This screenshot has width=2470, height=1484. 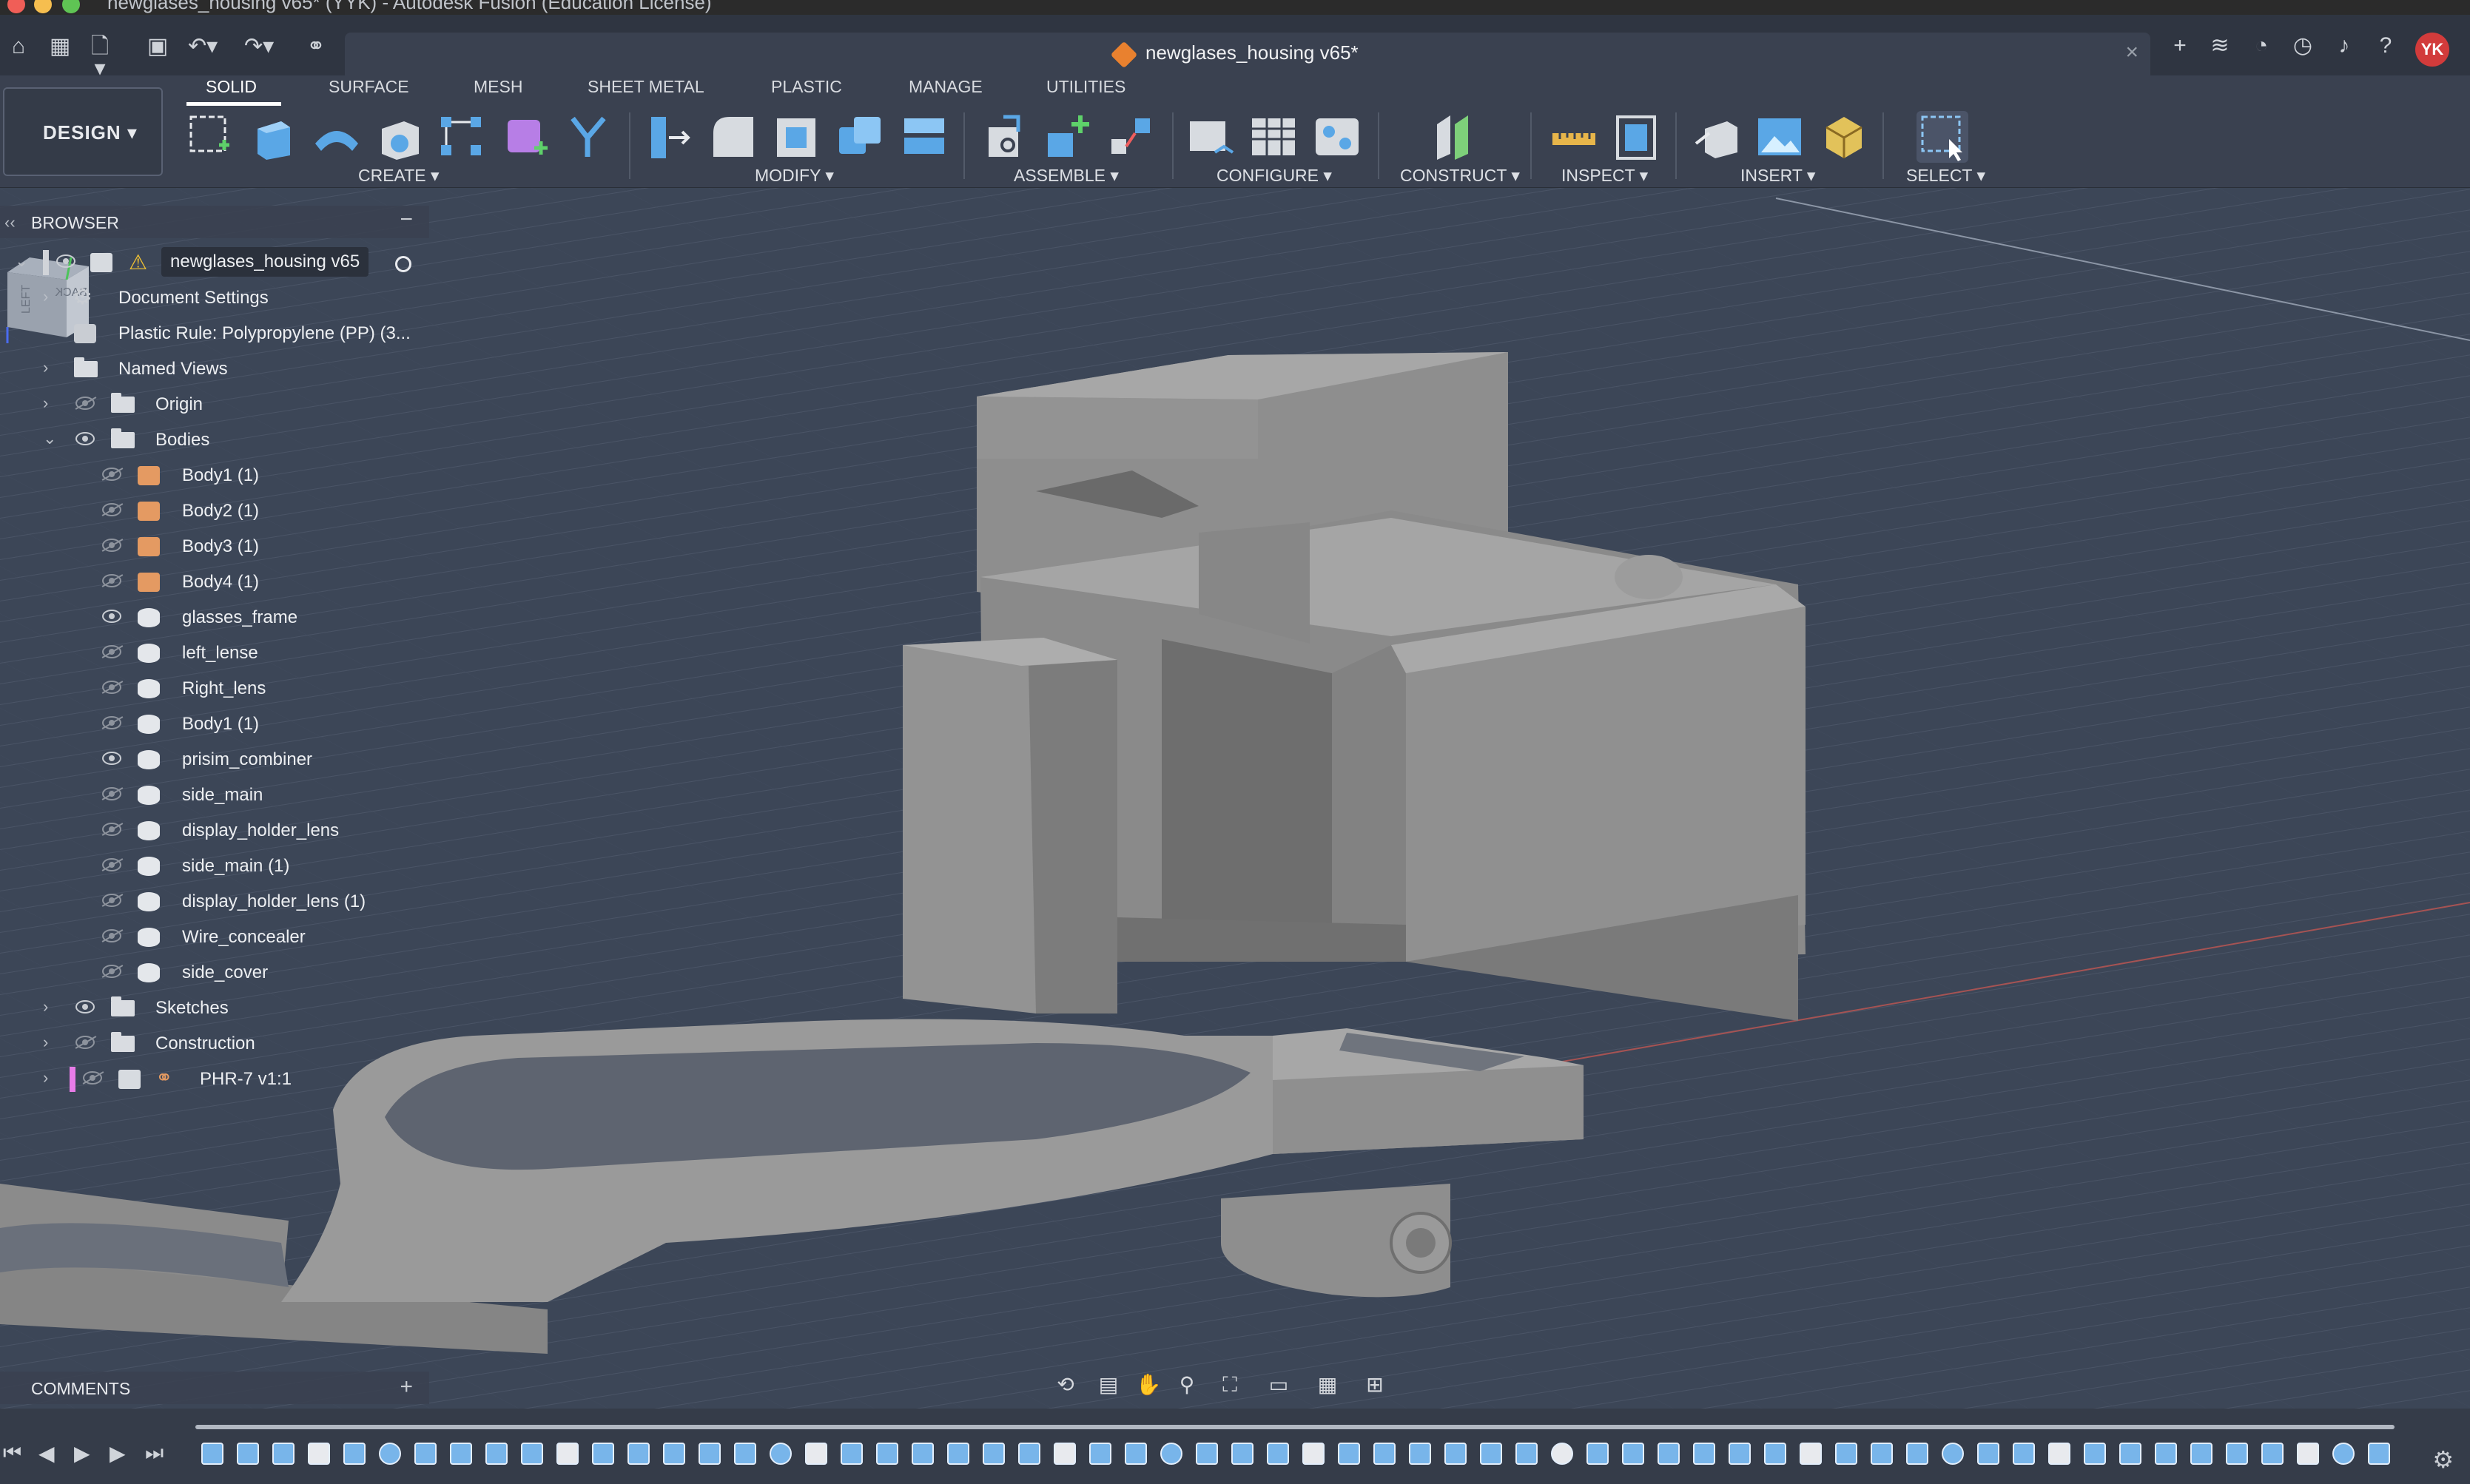 What do you see at coordinates (316, 47) in the screenshot?
I see `link-icon: ⚭` at bounding box center [316, 47].